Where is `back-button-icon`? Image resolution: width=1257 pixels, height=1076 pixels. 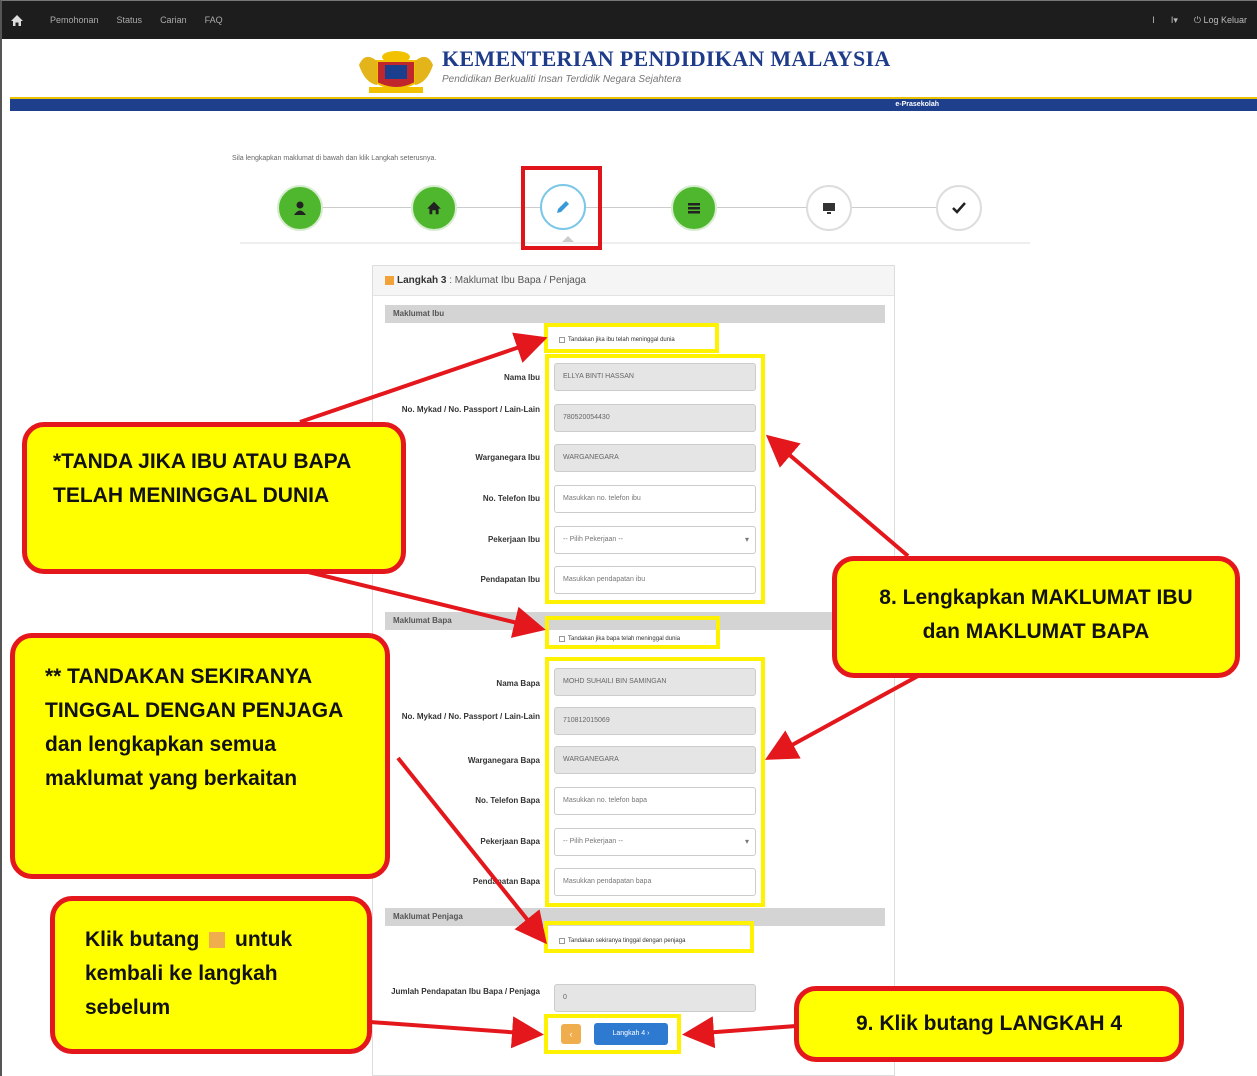
back-button-icon is located at coordinates (217, 940).